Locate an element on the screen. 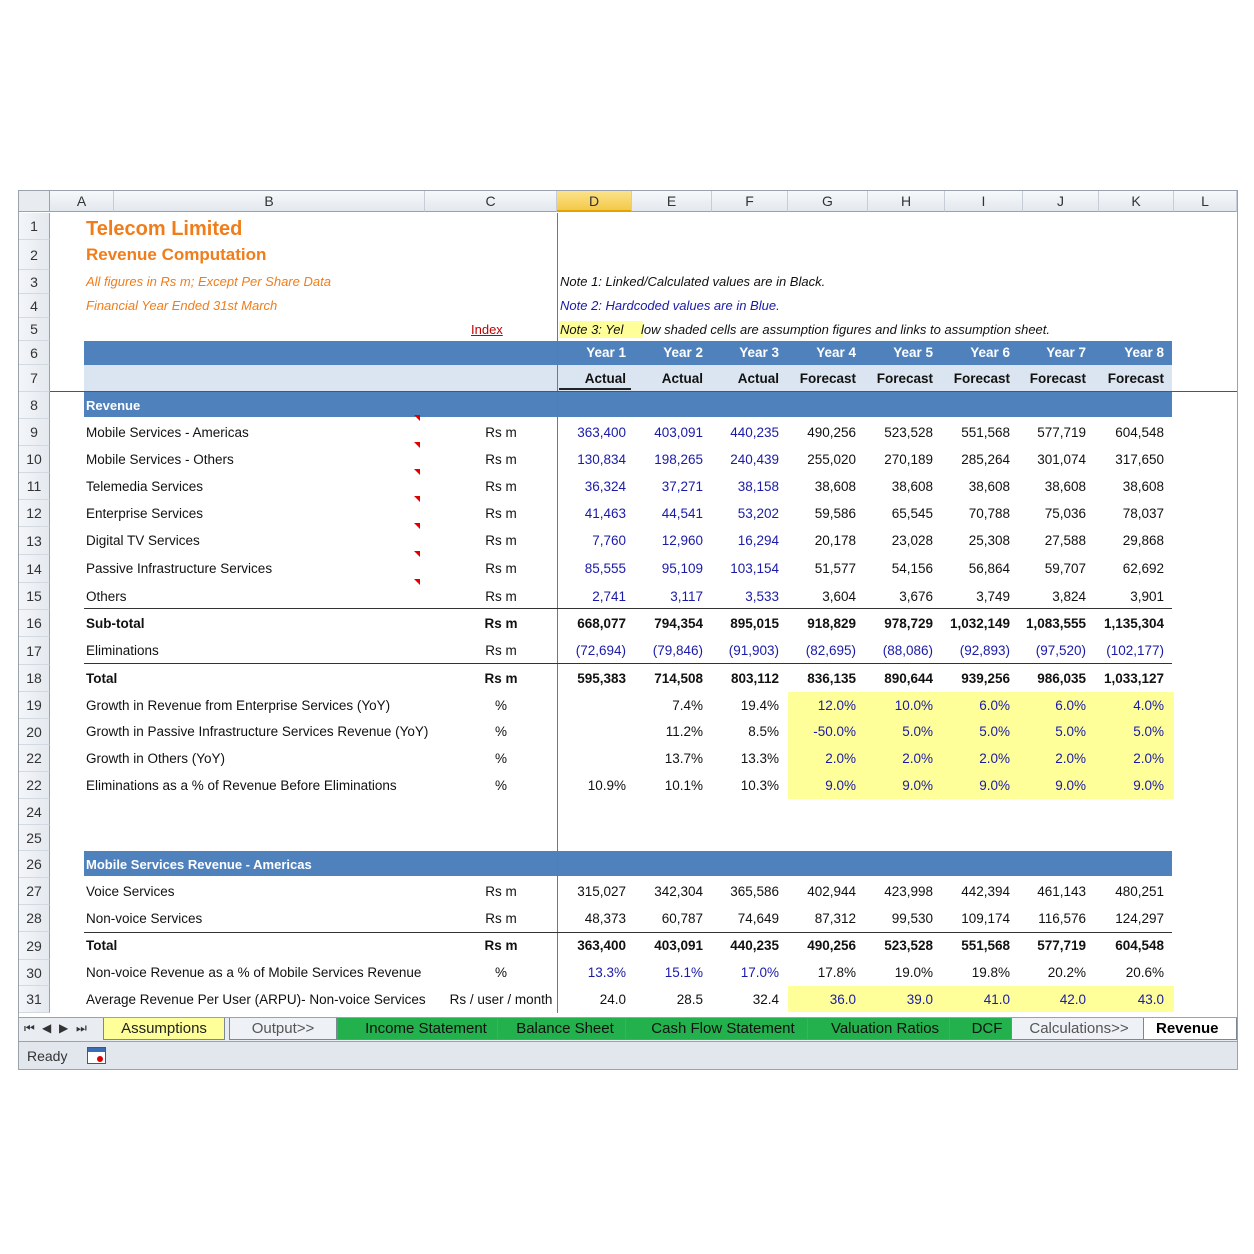  row-header: 28 is located at coordinates (34, 918).